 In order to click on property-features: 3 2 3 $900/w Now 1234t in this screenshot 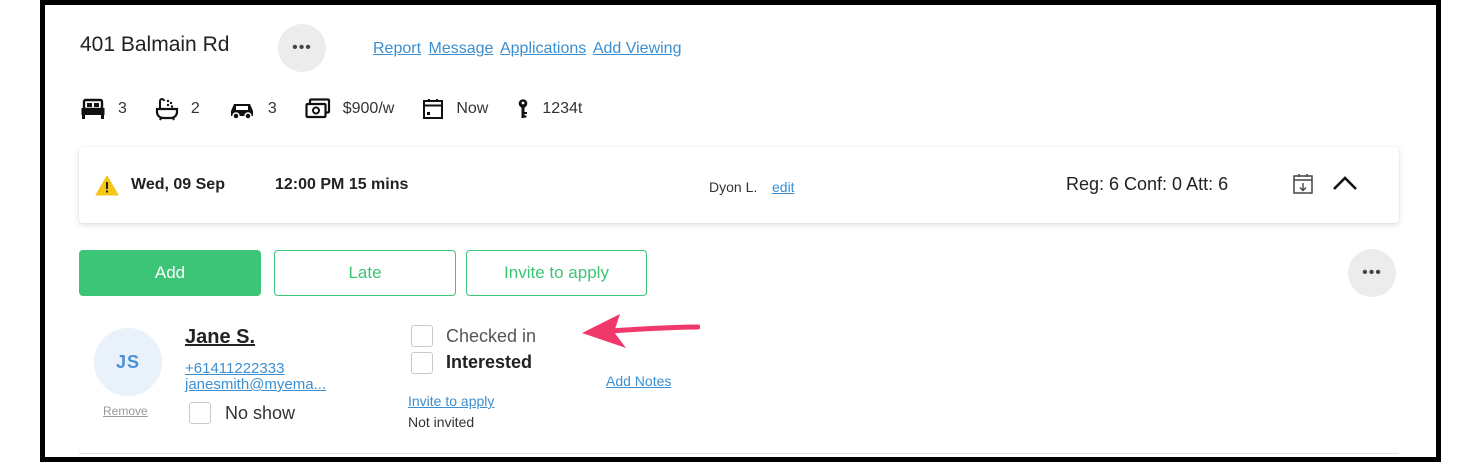, I will do `click(345, 109)`.